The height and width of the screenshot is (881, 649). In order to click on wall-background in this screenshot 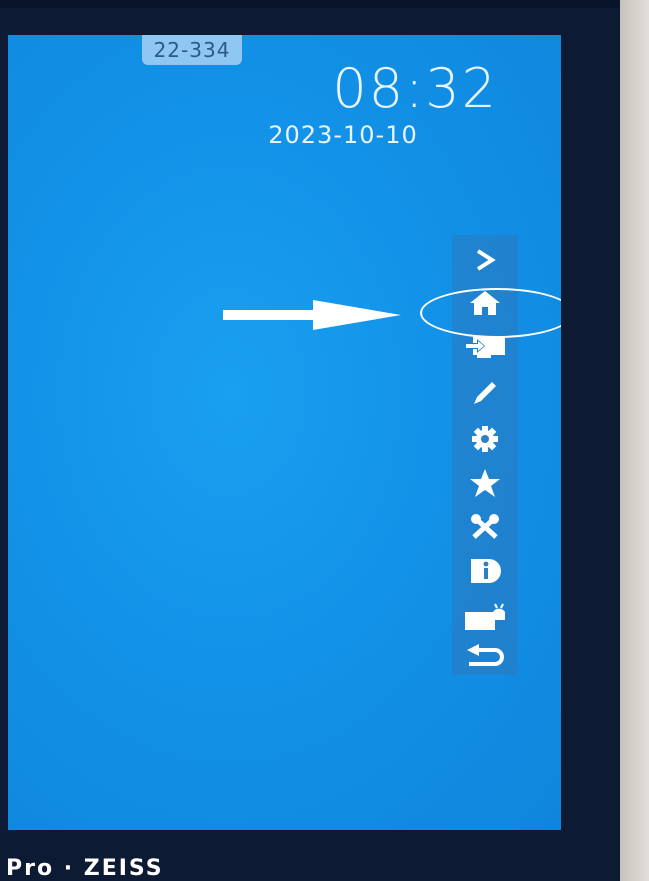, I will do `click(634, 440)`.